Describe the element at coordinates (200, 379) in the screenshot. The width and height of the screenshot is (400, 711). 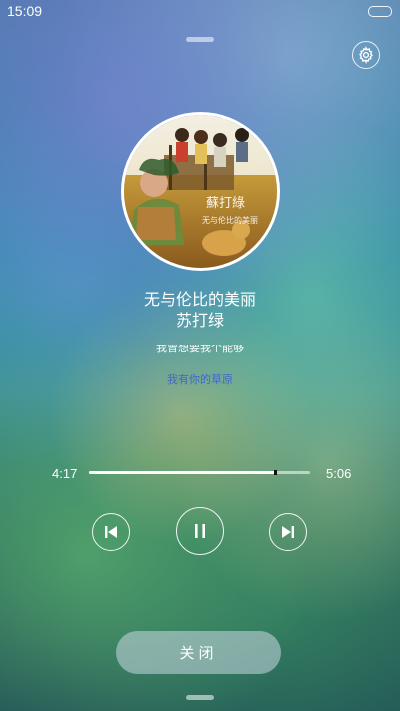
I see `lyric-next-line: 我有你的草原` at that location.